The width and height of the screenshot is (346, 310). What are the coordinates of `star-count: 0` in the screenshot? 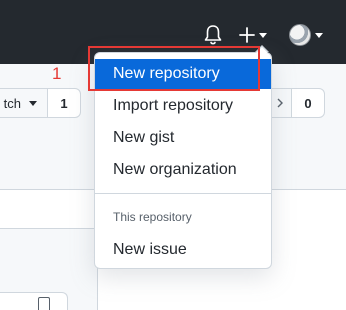 It's located at (308, 103).